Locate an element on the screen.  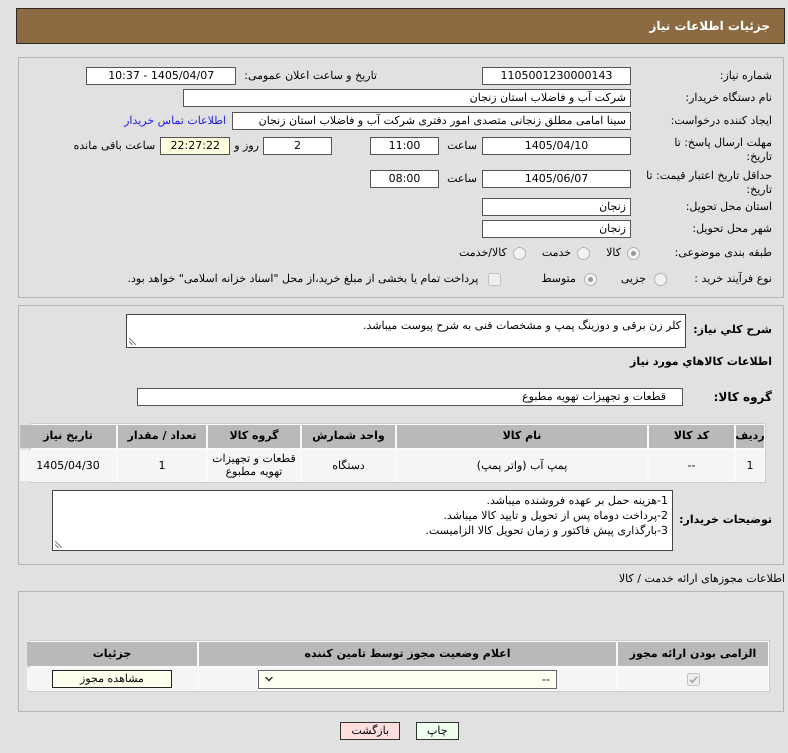
page-title: جزئیات اطلاعات نیاز is located at coordinates (709, 26).